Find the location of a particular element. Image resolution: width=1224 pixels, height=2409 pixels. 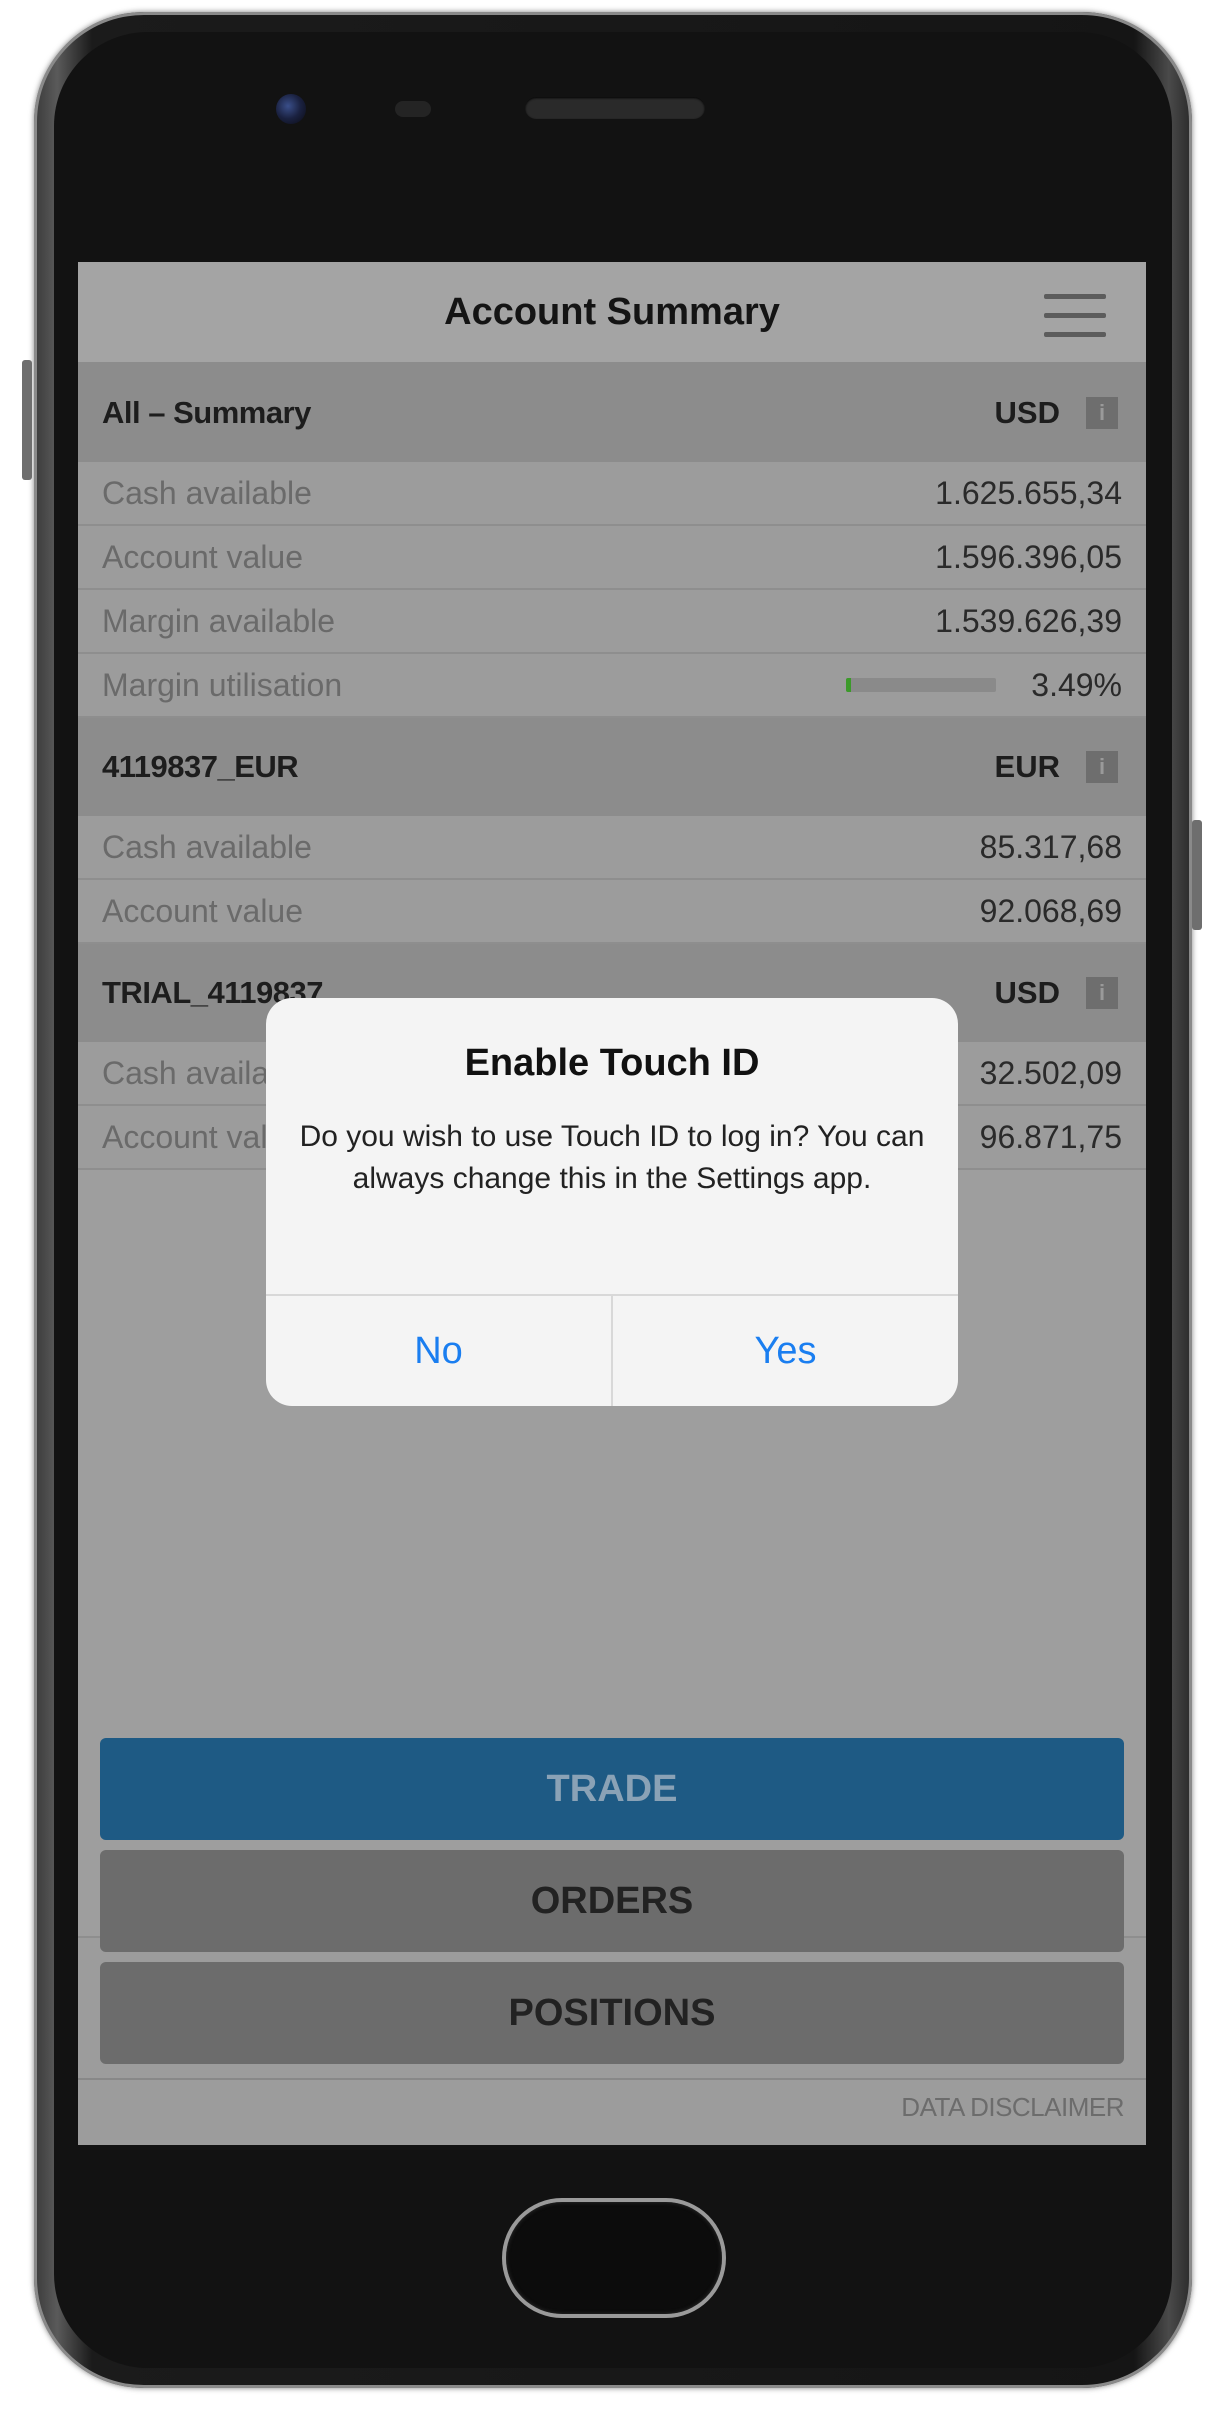

footer-divider is located at coordinates (612, 2079).